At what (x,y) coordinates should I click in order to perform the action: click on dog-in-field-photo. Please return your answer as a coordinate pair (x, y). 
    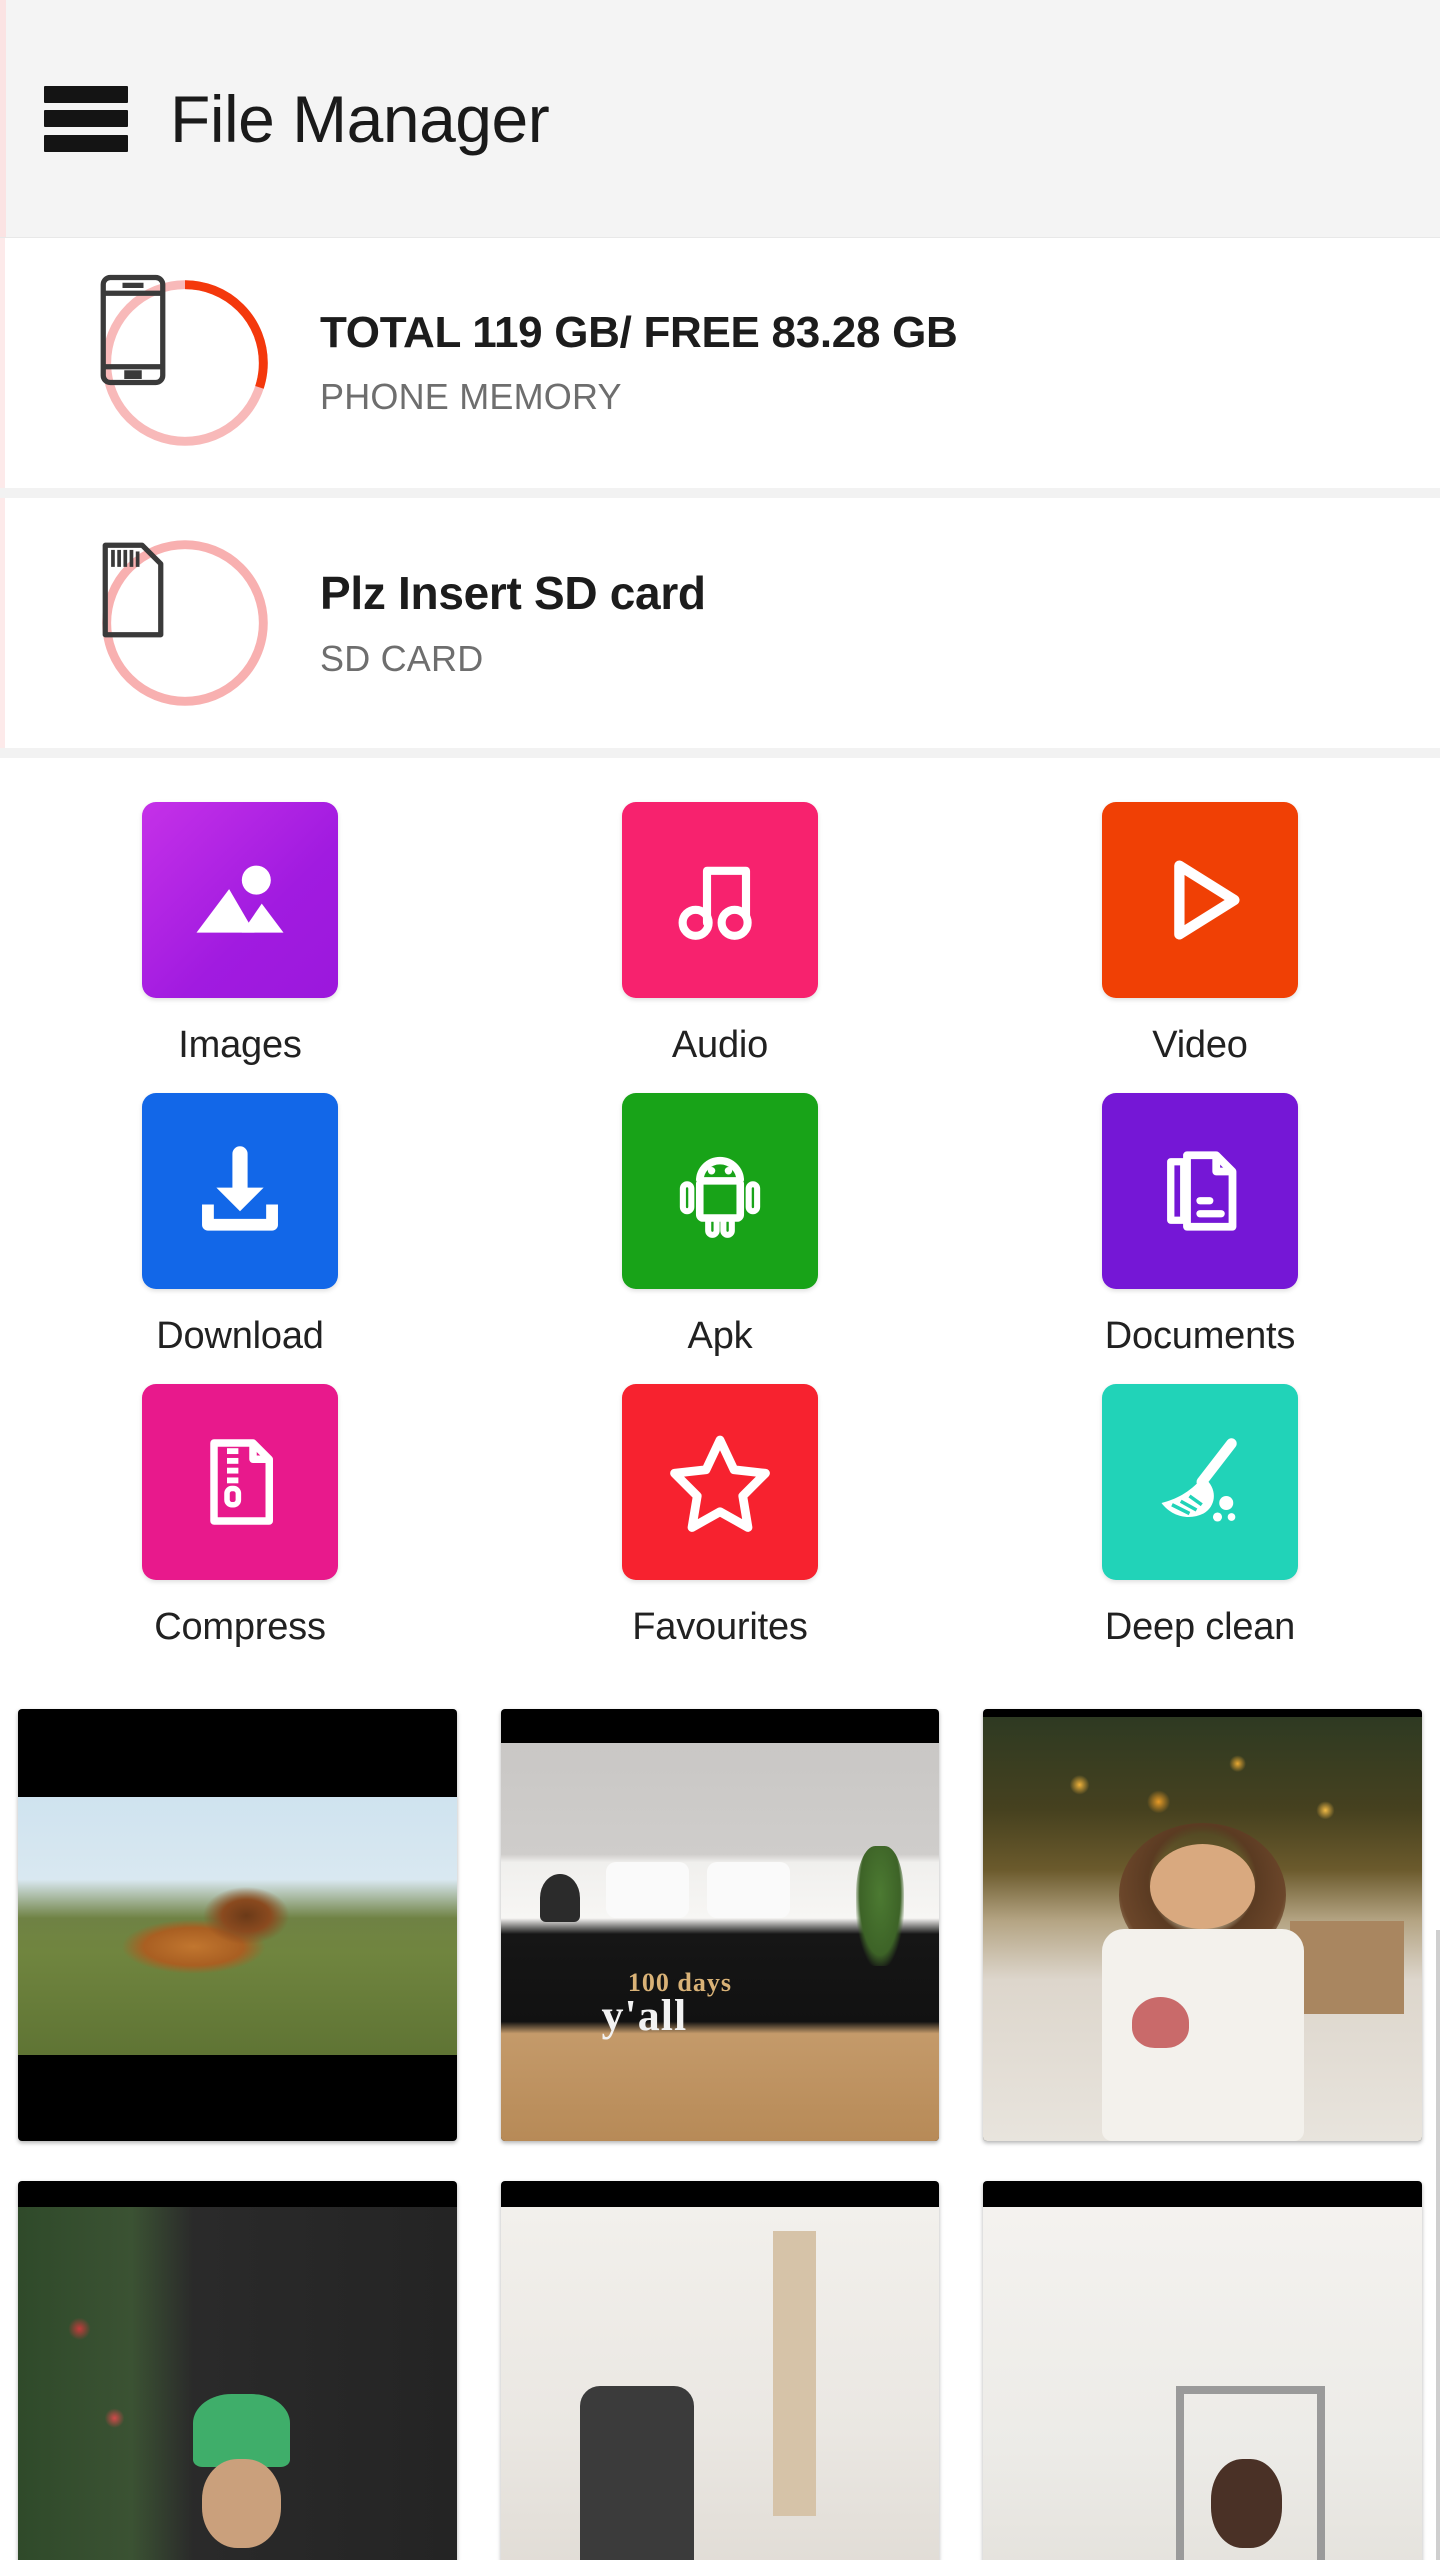
    Looking at the image, I should click on (237, 1926).